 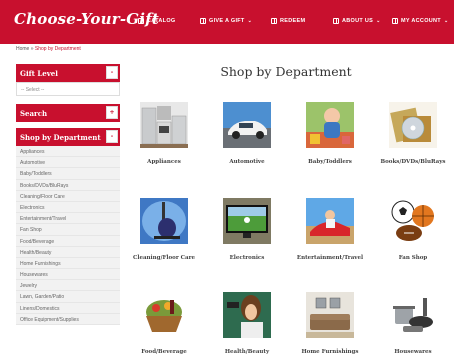 What do you see at coordinates (164, 162) in the screenshot?
I see `tile-label: Appliances` at bounding box center [164, 162].